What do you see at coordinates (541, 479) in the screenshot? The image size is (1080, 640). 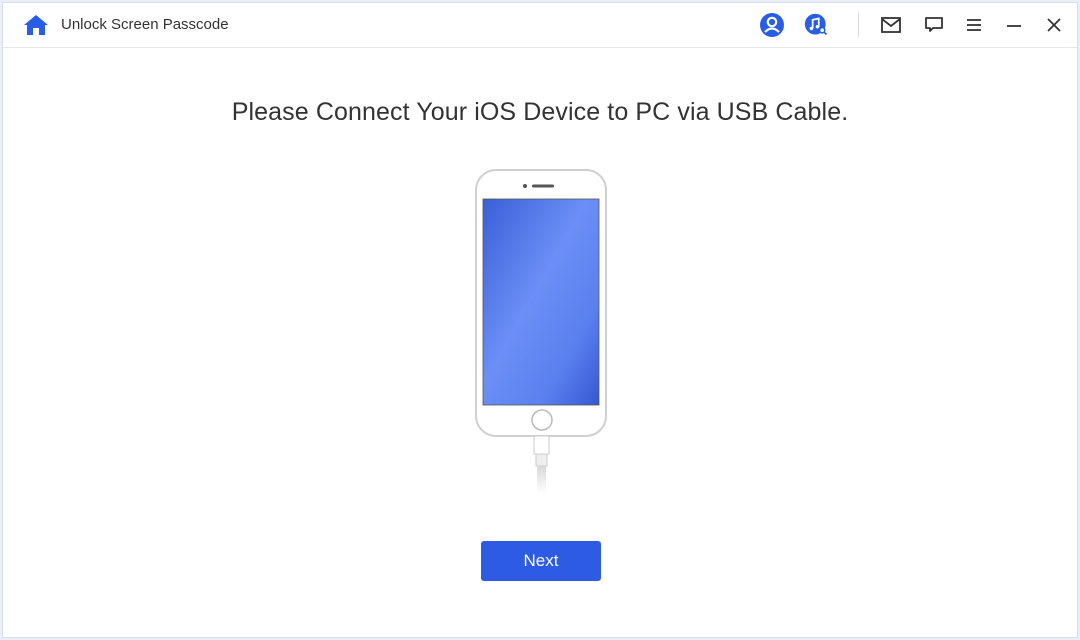 I see `usb-cable` at bounding box center [541, 479].